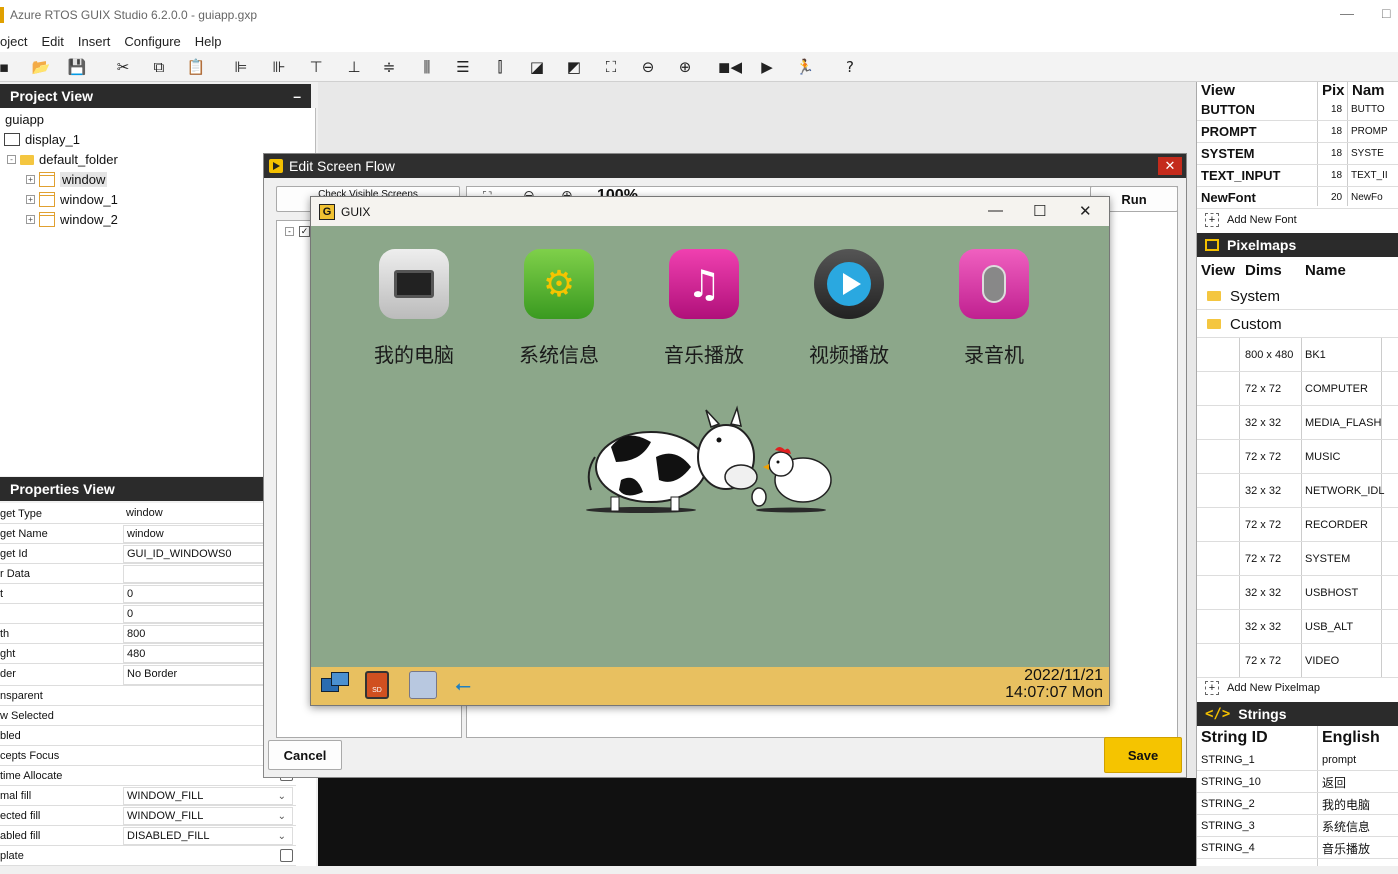 This screenshot has height=874, width=1398. I want to click on align-left-icon: ⊫, so click(241, 67).